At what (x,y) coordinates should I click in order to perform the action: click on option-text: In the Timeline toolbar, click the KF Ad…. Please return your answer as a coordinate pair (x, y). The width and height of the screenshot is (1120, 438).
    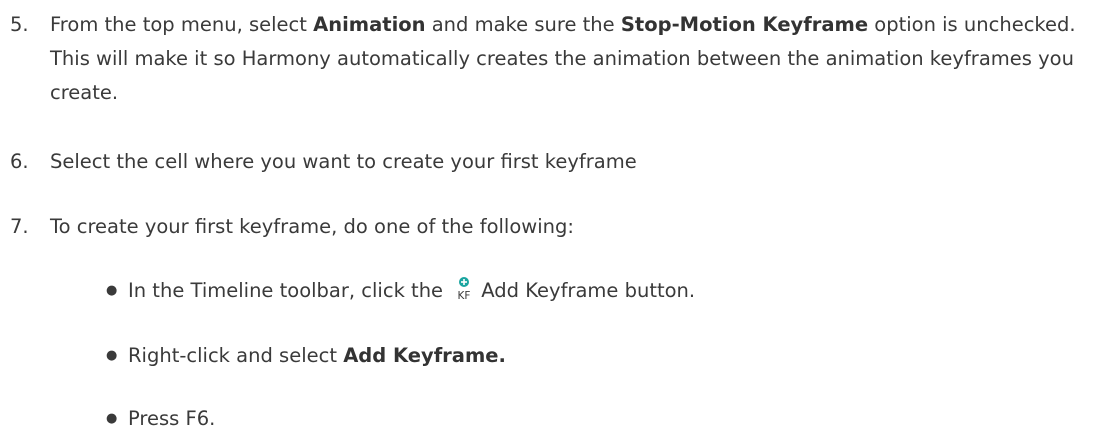
    Looking at the image, I should click on (618, 291).